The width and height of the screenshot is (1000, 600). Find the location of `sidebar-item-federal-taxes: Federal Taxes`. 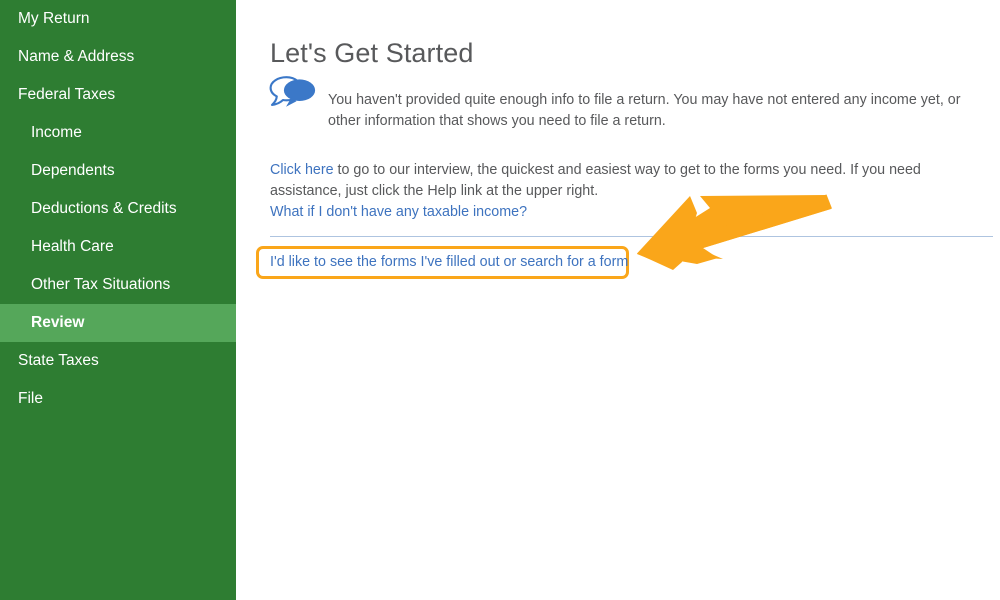

sidebar-item-federal-taxes: Federal Taxes is located at coordinates (118, 95).